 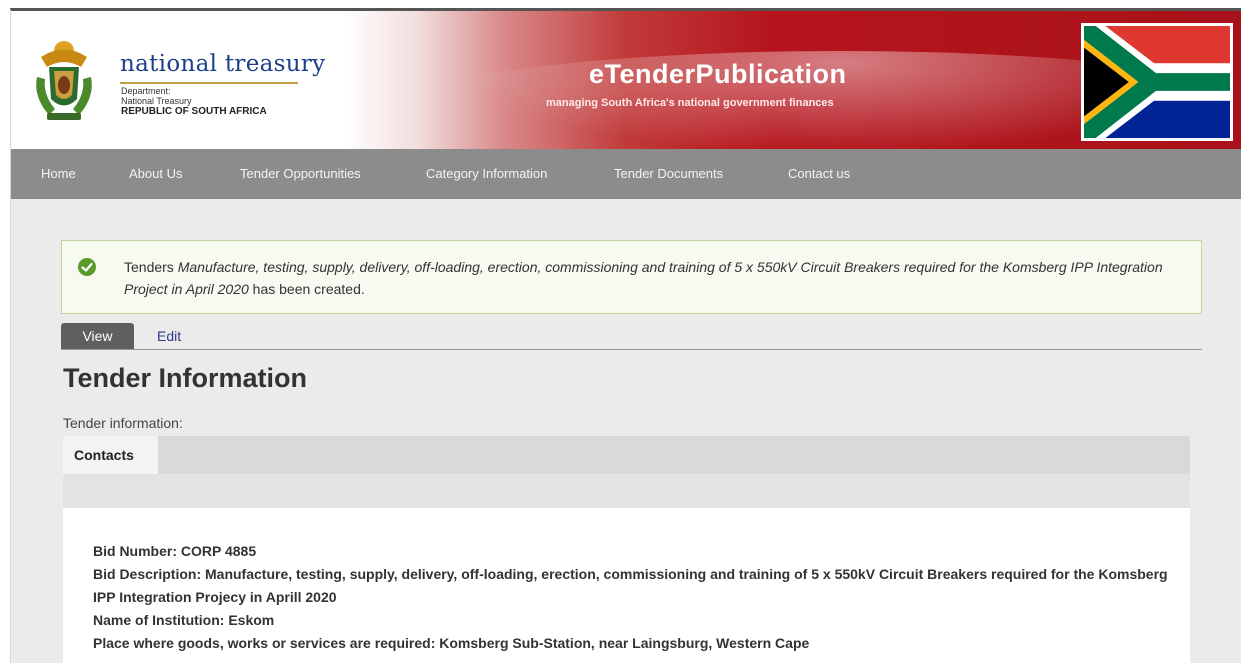 What do you see at coordinates (110, 455) in the screenshot?
I see `tab-contacts: Contacts` at bounding box center [110, 455].